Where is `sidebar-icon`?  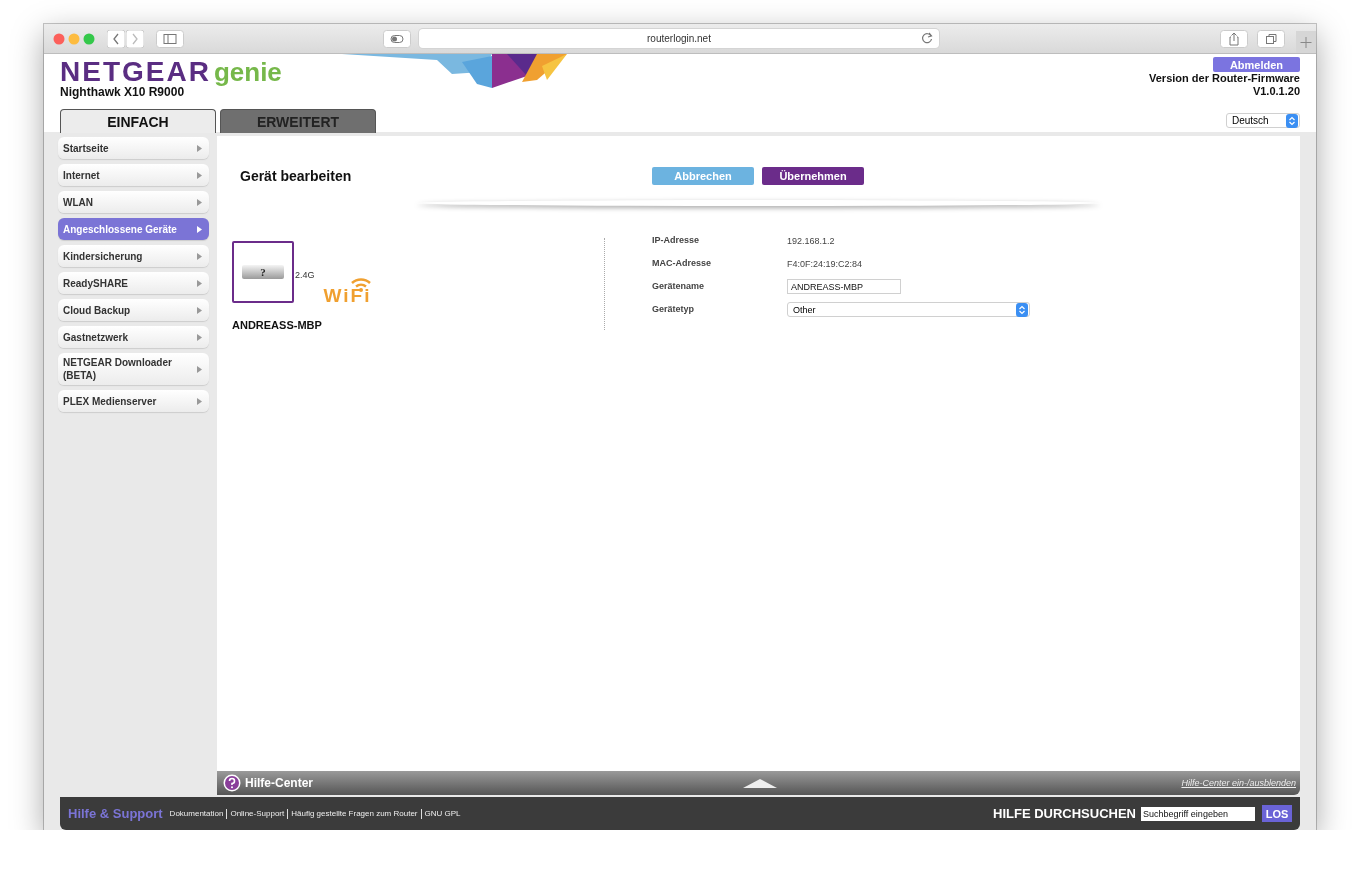
sidebar-icon is located at coordinates (170, 38).